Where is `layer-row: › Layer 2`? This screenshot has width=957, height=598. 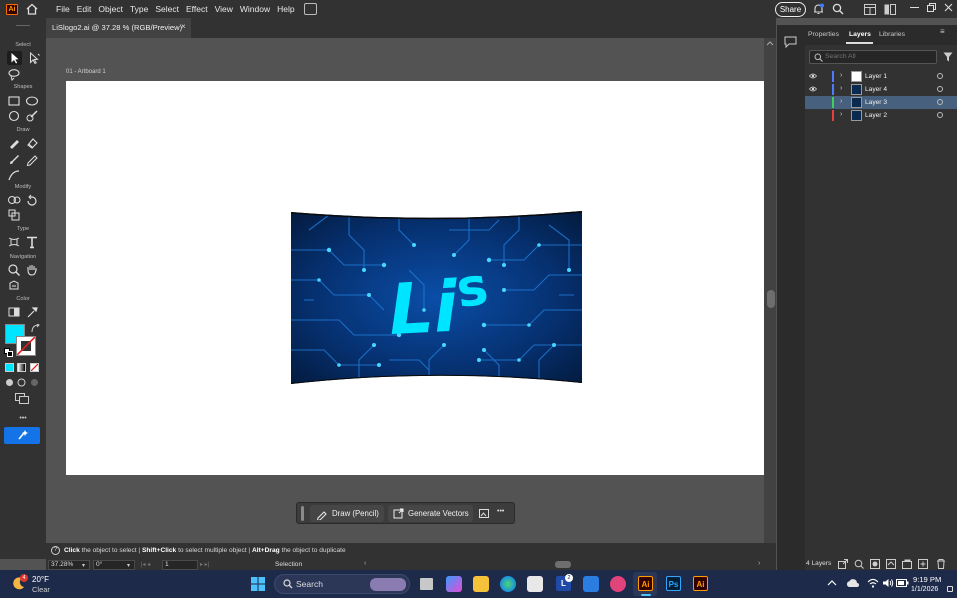 layer-row: › Layer 2 is located at coordinates (881, 115).